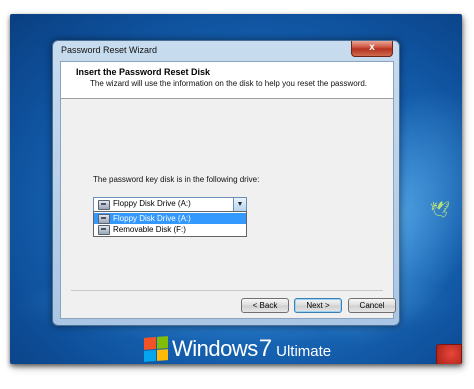 This screenshot has width=474, height=389. What do you see at coordinates (156, 349) in the screenshot?
I see `windows-logo-icon` at bounding box center [156, 349].